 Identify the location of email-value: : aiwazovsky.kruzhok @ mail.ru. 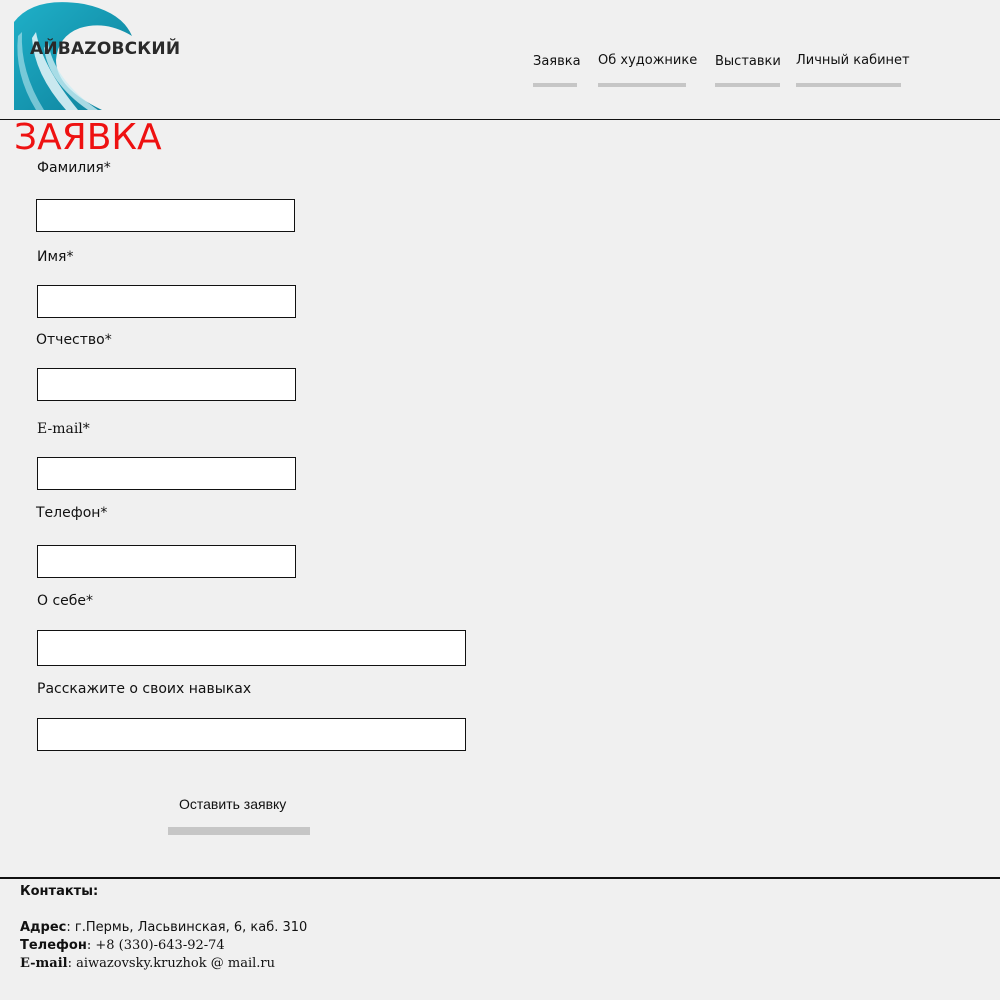
(171, 963).